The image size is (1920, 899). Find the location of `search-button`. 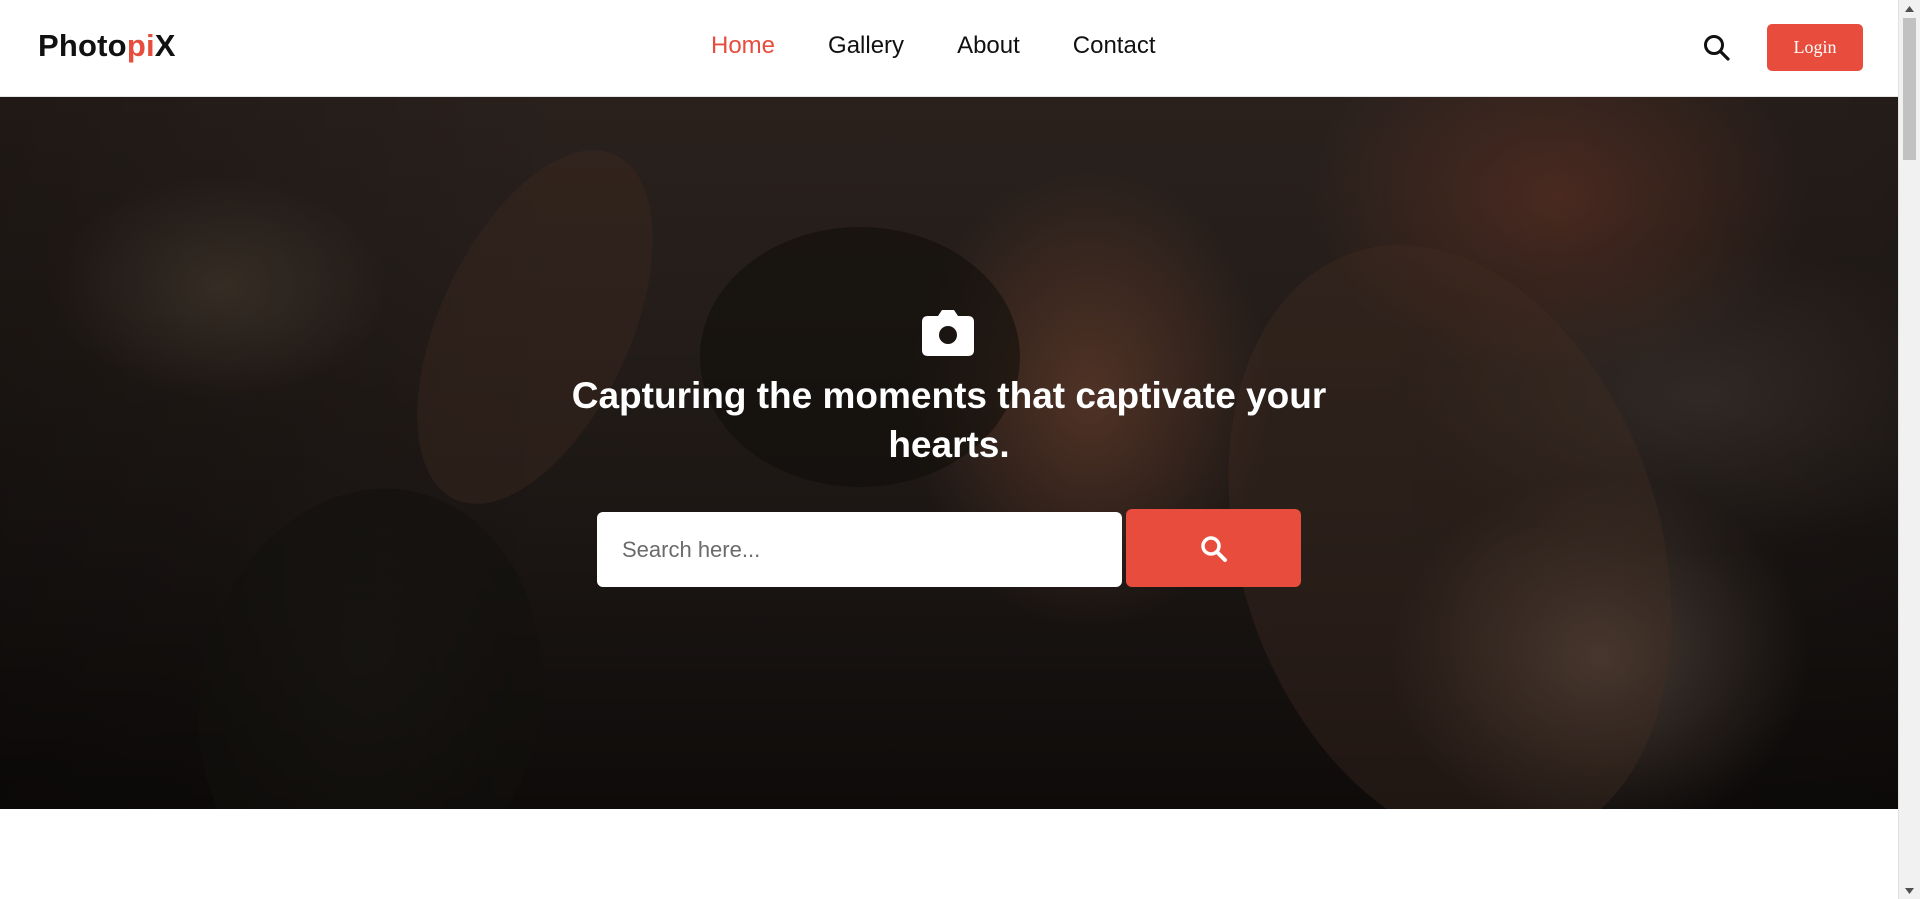

search-button is located at coordinates (1213, 548).